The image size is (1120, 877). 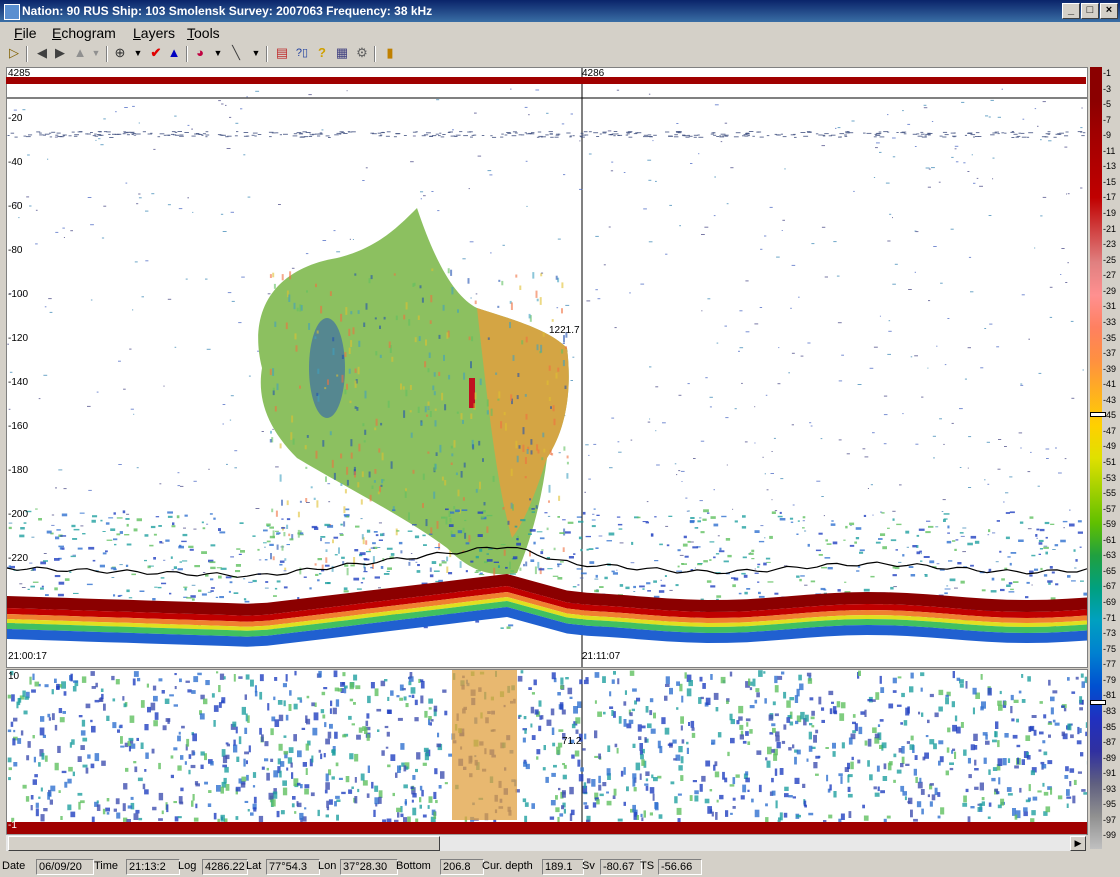 What do you see at coordinates (187, 866) in the screenshot?
I see `status-log-label: Log` at bounding box center [187, 866].